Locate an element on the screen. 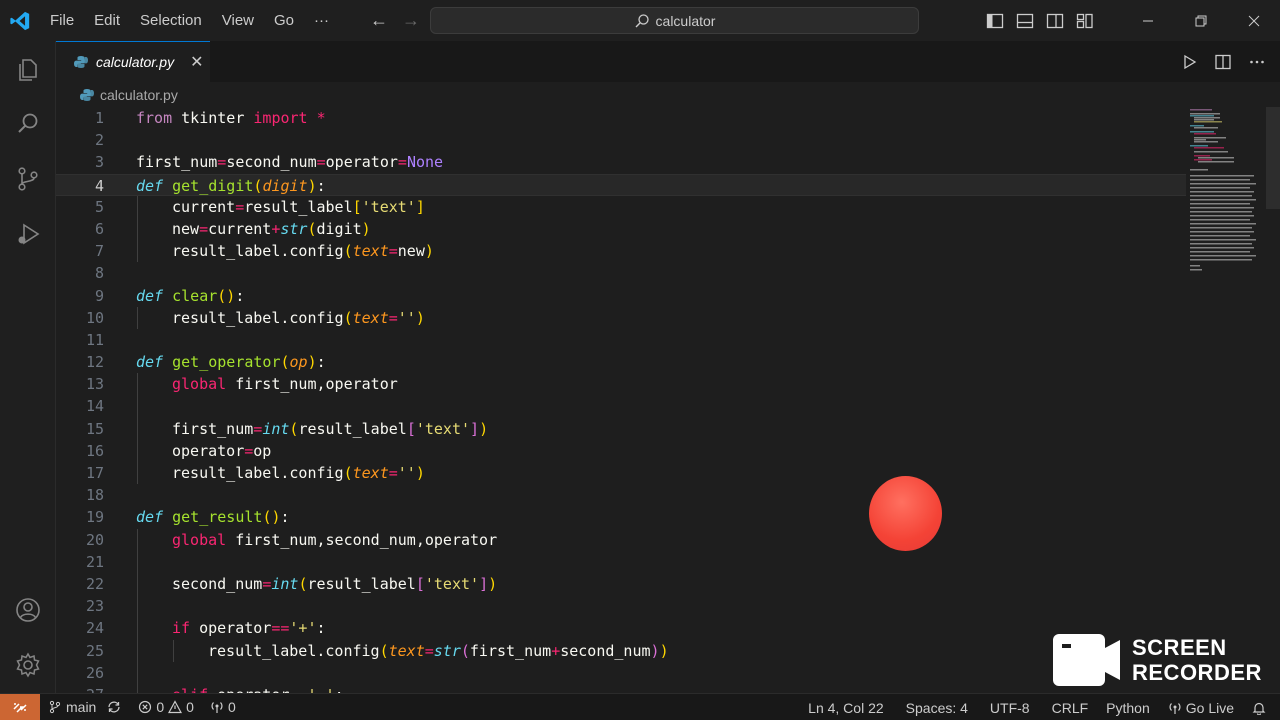 This screenshot has width=1280, height=720. run-python-file-icon is located at coordinates (1189, 62).